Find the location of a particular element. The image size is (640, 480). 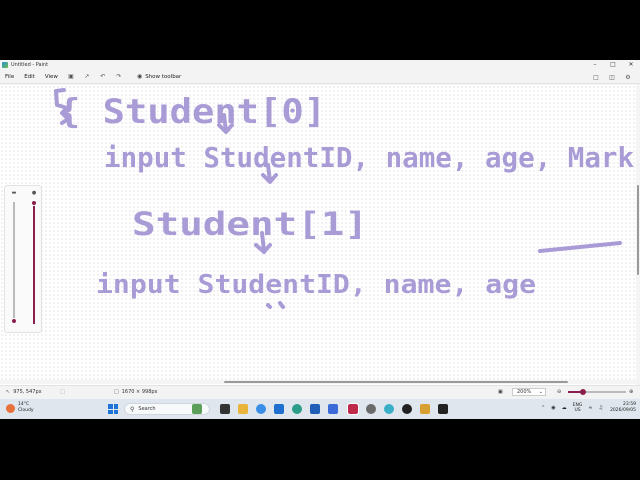

settings-icon: ⚙ is located at coordinates (628, 77).